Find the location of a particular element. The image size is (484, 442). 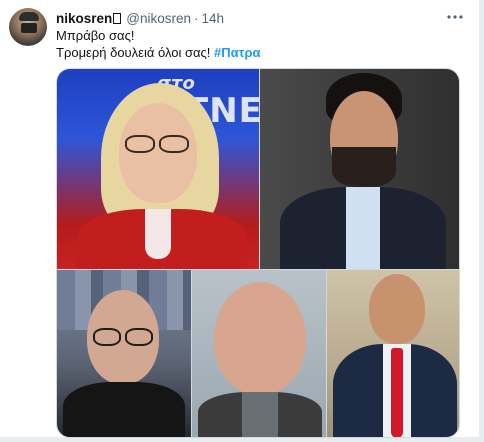

tweet-time: 14h is located at coordinates (213, 18).